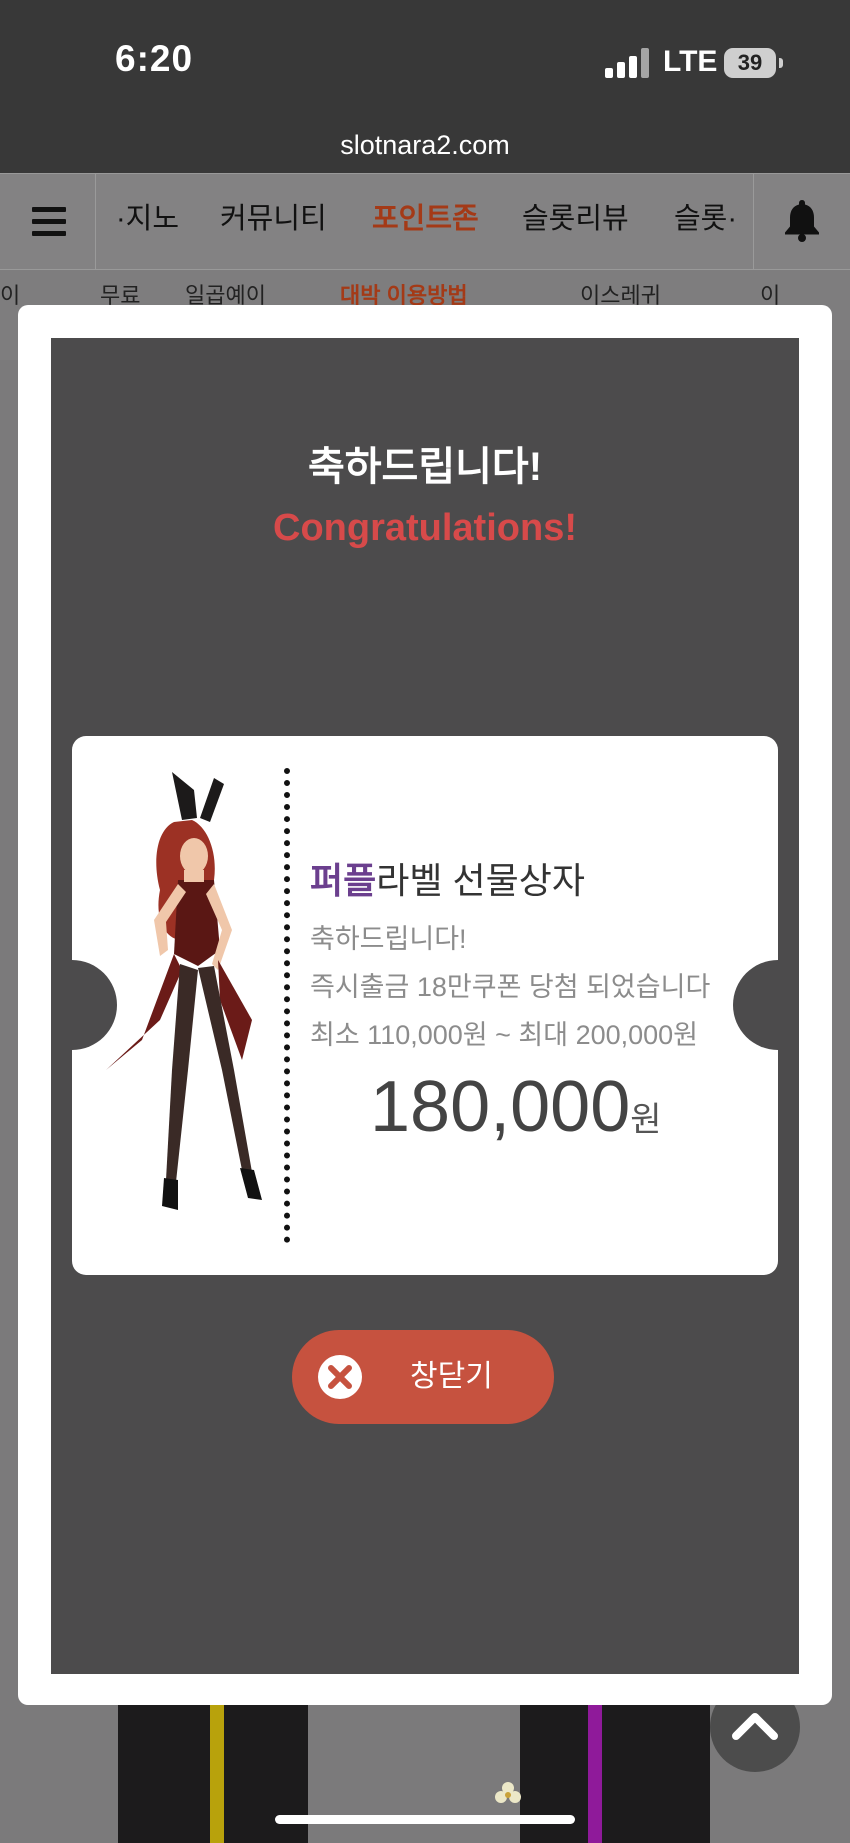  Describe the element at coordinates (425, 1819) in the screenshot. I see `home-indicator` at that location.